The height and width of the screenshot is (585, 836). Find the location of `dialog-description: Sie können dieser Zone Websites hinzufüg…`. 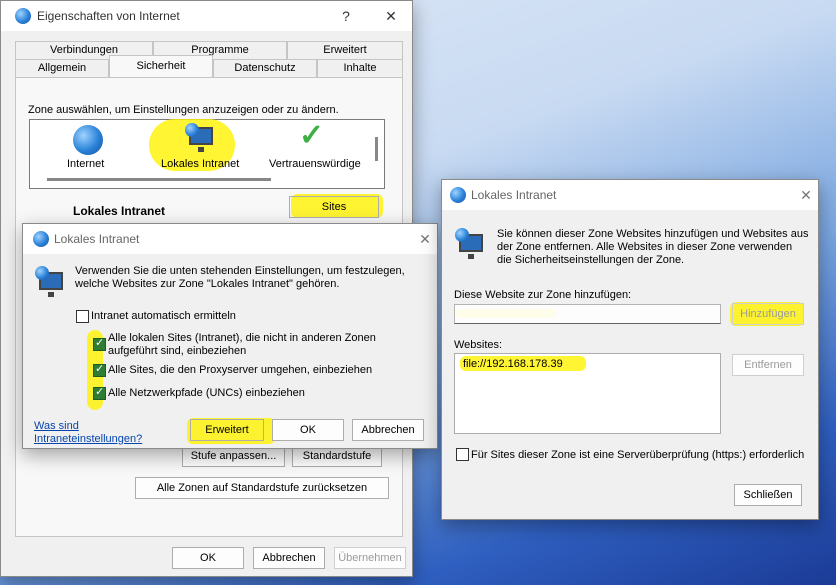

dialog-description: Sie können dieser Zone Websites hinzufüg… is located at coordinates (653, 247).